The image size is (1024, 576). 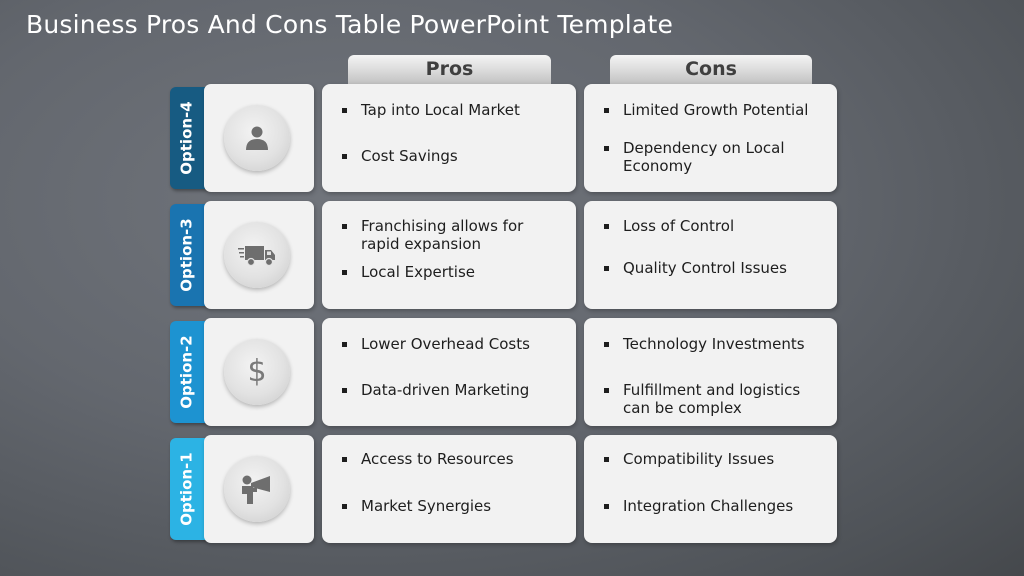 I want to click on pros-item: Franchising allows for rapid expansion, so click(x=452, y=235).